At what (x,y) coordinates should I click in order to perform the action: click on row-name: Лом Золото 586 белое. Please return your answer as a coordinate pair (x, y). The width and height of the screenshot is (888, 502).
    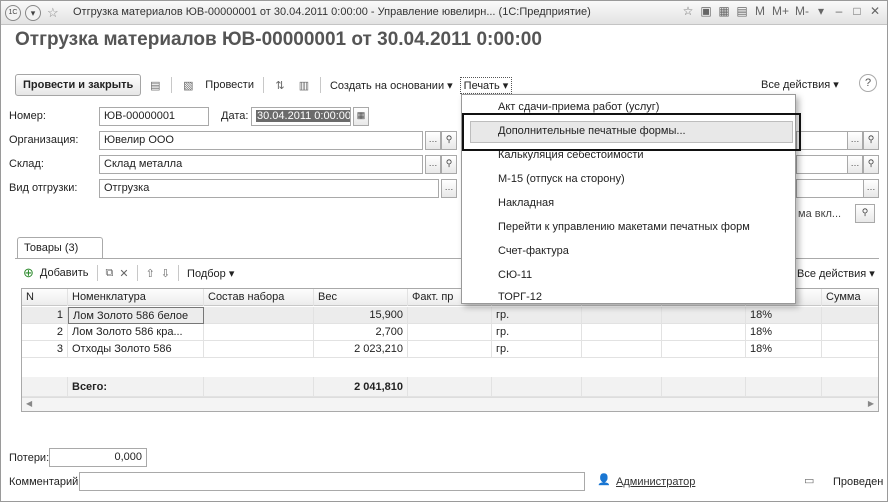
    Looking at the image, I should click on (136, 315).